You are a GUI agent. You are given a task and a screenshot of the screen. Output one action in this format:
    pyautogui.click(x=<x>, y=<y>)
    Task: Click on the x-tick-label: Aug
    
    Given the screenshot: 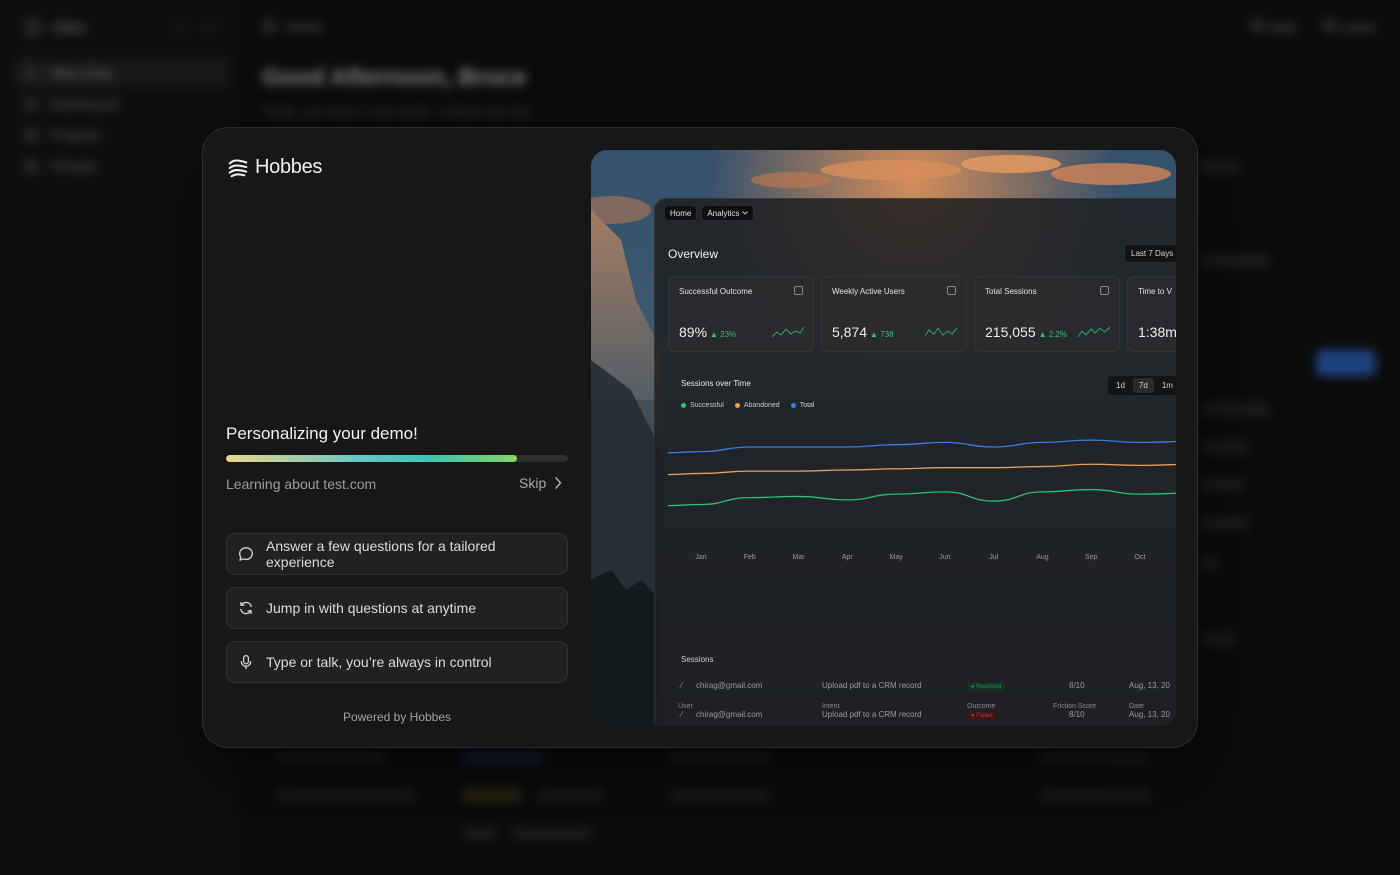 What is the action you would take?
    pyautogui.click(x=1042, y=557)
    